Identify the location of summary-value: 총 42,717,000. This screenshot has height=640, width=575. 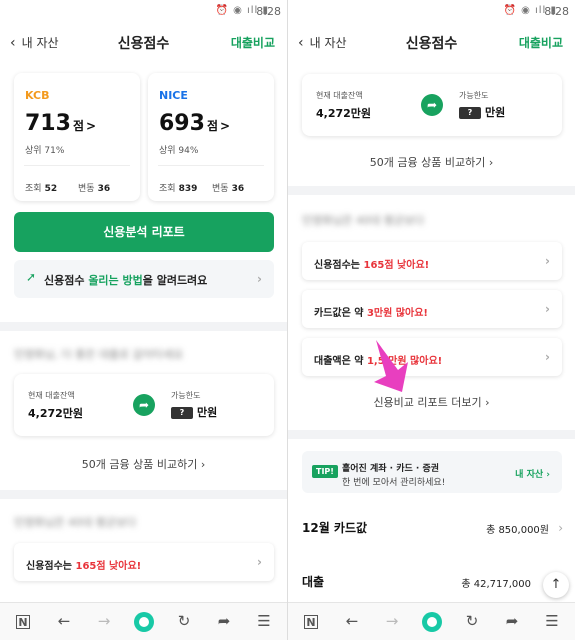
(496, 584).